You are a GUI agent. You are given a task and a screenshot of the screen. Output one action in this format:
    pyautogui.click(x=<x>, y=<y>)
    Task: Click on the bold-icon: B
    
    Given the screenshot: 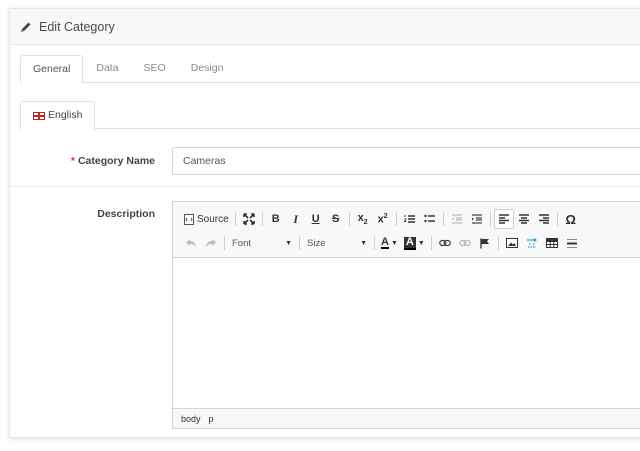 What is the action you would take?
    pyautogui.click(x=275, y=219)
    